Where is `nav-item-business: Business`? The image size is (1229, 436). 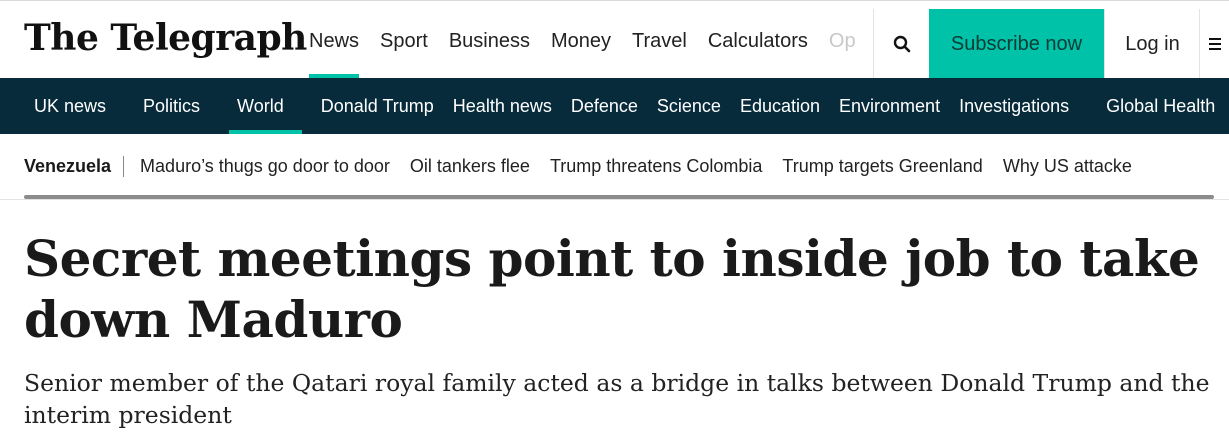 nav-item-business: Business is located at coordinates (489, 40).